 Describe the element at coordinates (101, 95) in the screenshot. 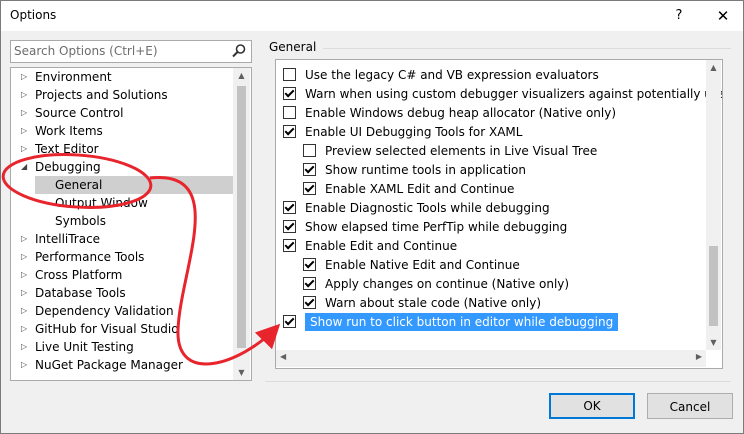

I see `tree-item-label: Projects and Solutions` at that location.